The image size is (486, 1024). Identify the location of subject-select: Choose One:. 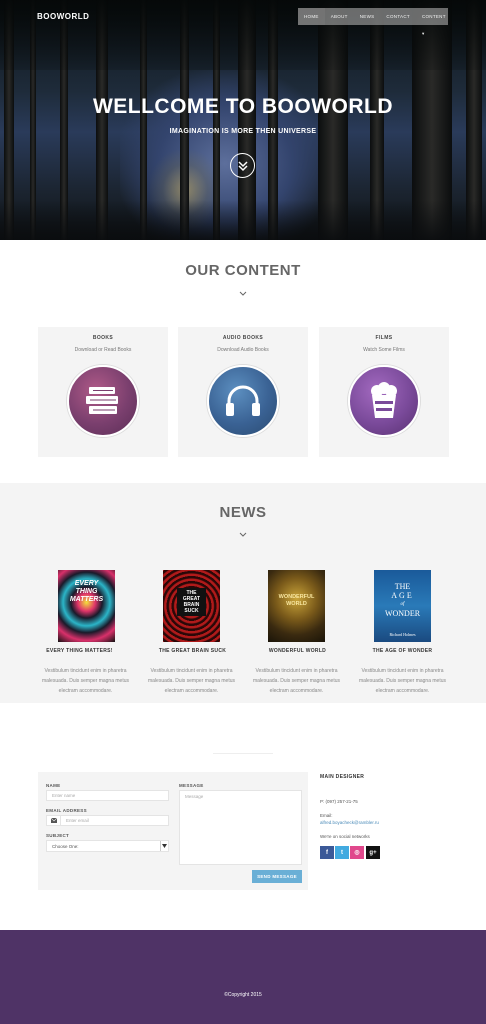
(107, 846).